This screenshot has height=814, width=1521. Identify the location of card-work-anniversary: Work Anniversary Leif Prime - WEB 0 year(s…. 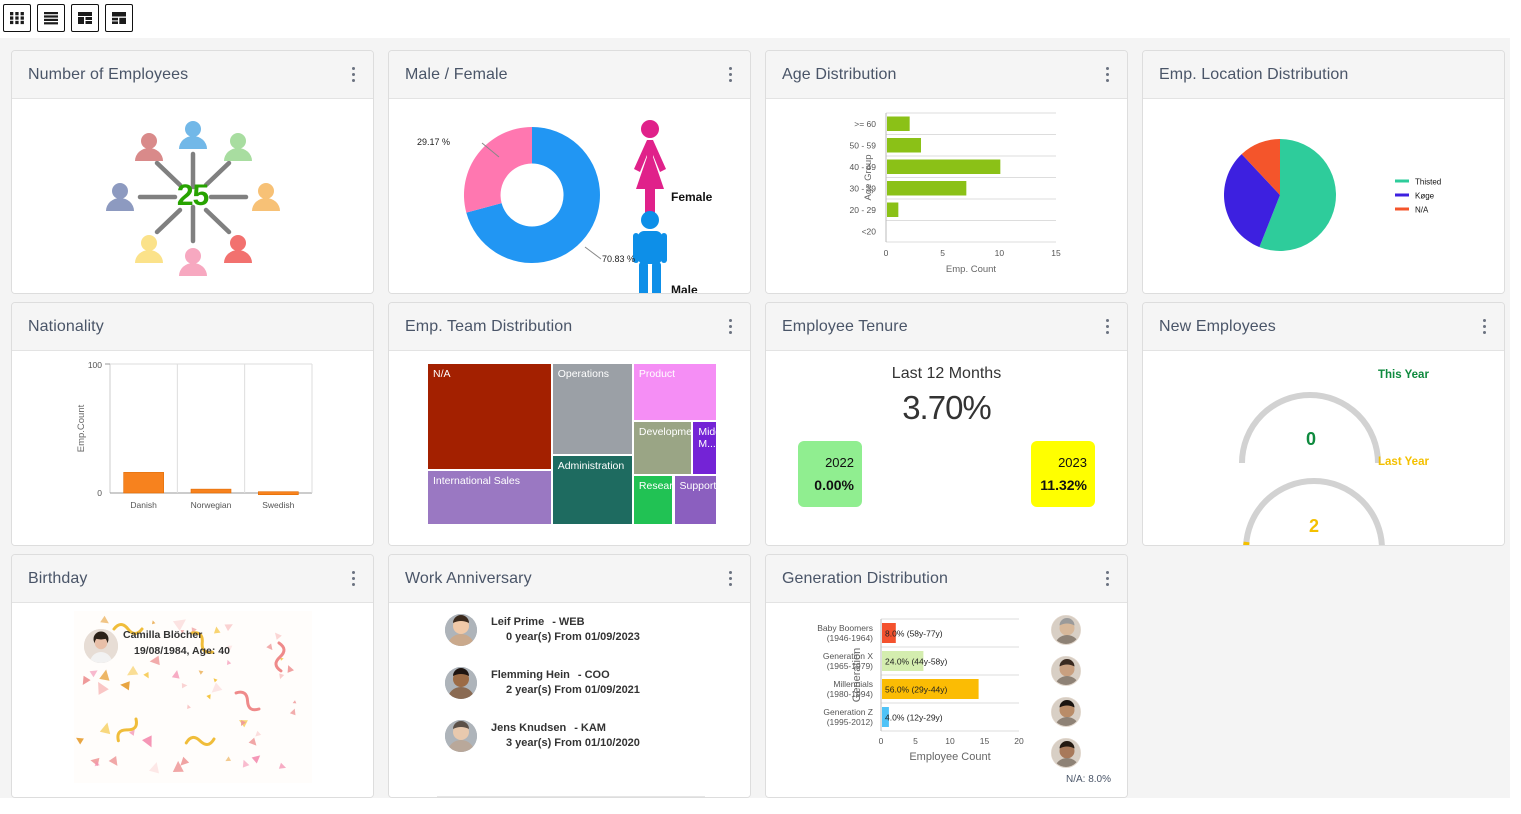
(569, 676).